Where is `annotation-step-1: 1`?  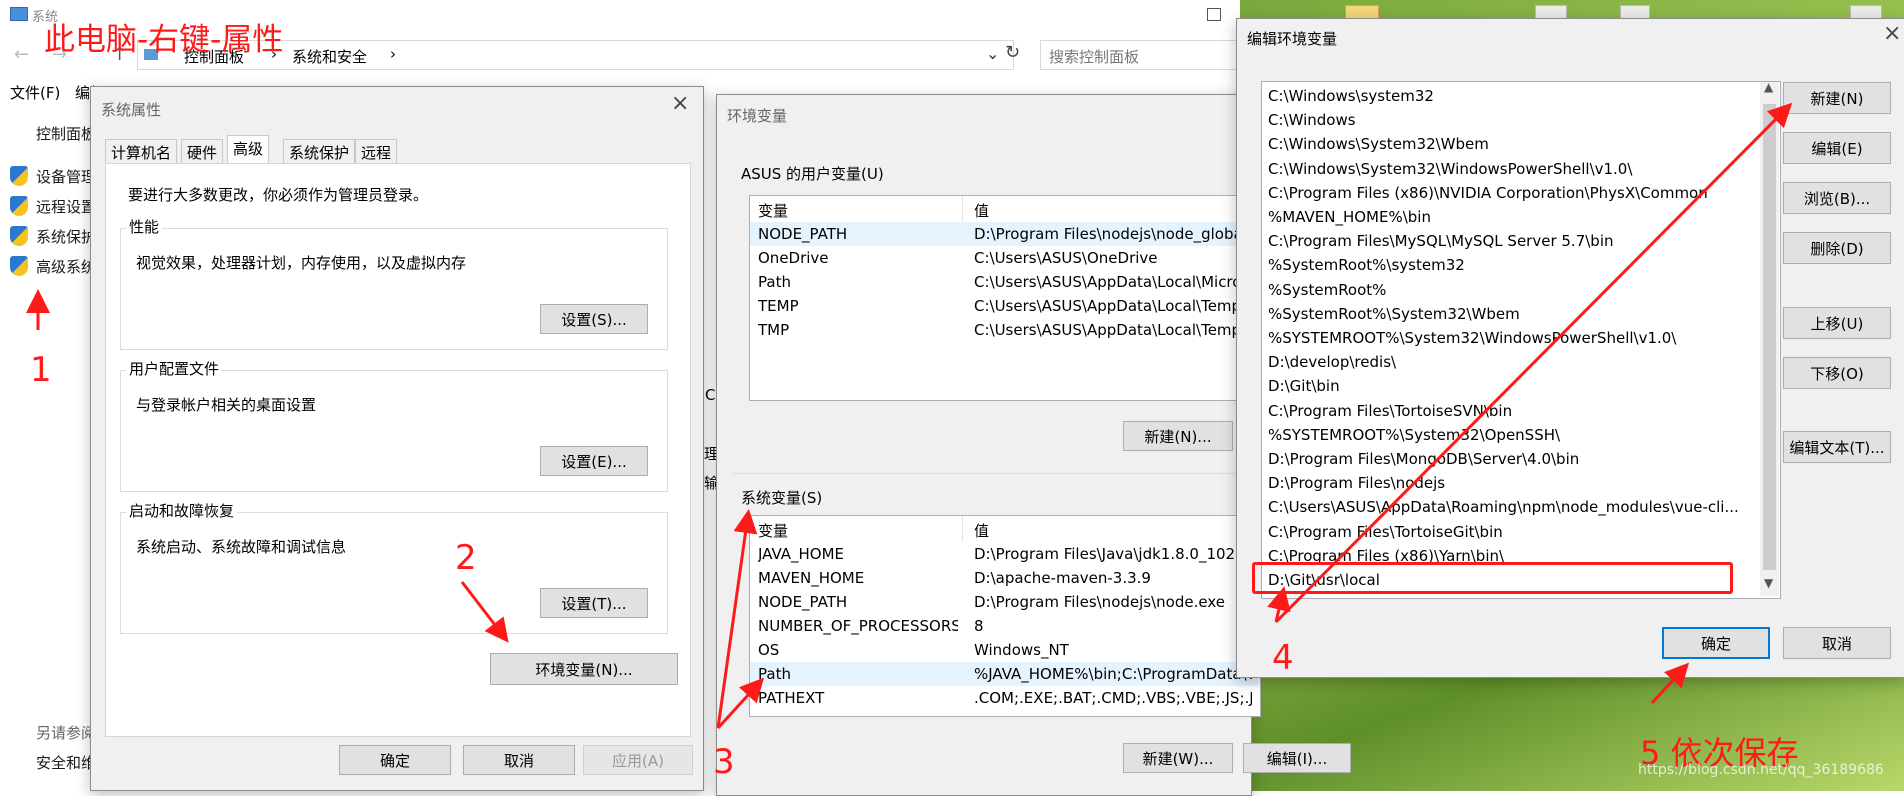
annotation-step-1: 1 is located at coordinates (41, 370).